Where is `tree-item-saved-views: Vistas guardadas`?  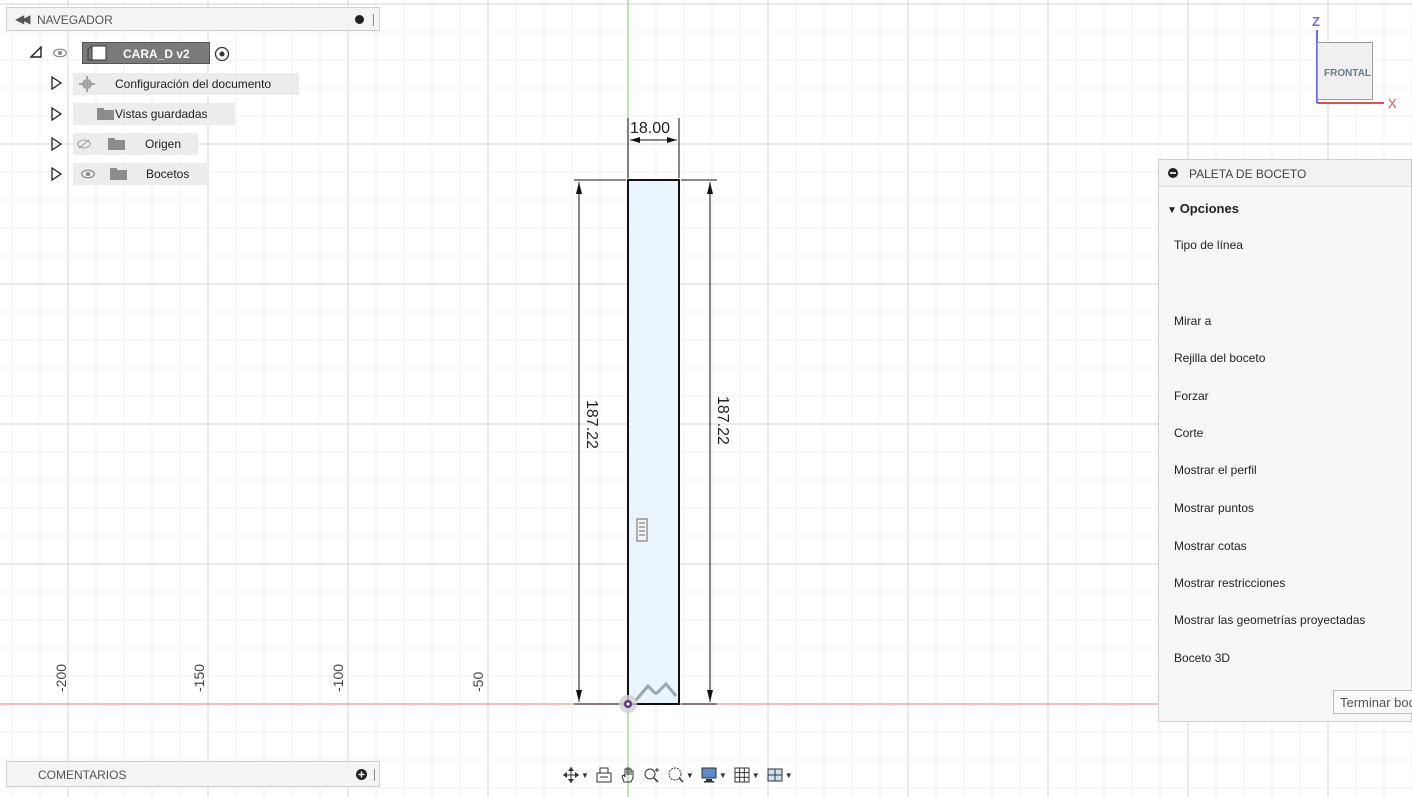 tree-item-saved-views: Vistas guardadas is located at coordinates (154, 114).